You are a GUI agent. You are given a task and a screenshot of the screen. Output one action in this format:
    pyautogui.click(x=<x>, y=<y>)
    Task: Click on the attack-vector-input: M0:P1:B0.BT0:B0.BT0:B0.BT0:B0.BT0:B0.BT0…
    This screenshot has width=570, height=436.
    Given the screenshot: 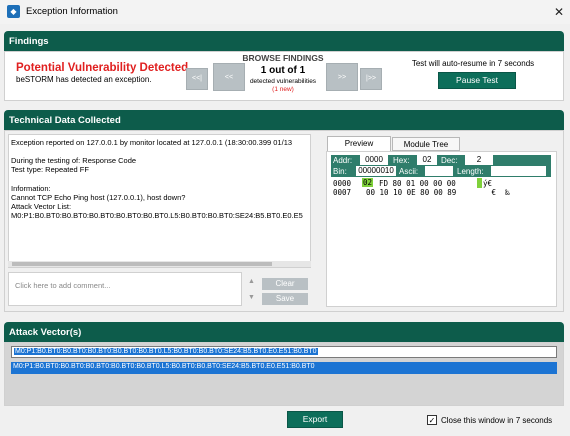 What is the action you would take?
    pyautogui.click(x=284, y=352)
    